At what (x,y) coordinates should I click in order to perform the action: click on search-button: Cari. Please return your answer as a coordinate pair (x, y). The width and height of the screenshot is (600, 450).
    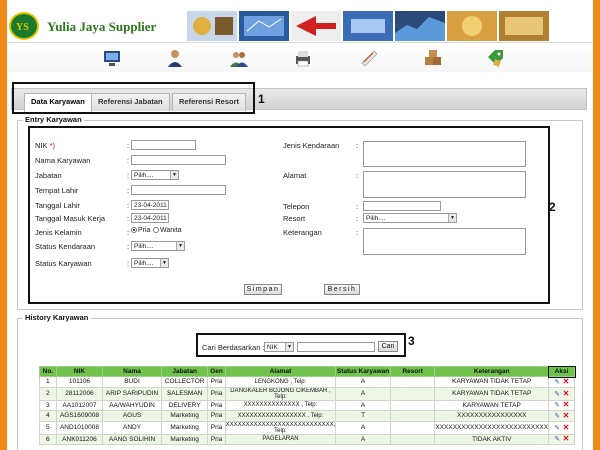
    Looking at the image, I should click on (388, 346).